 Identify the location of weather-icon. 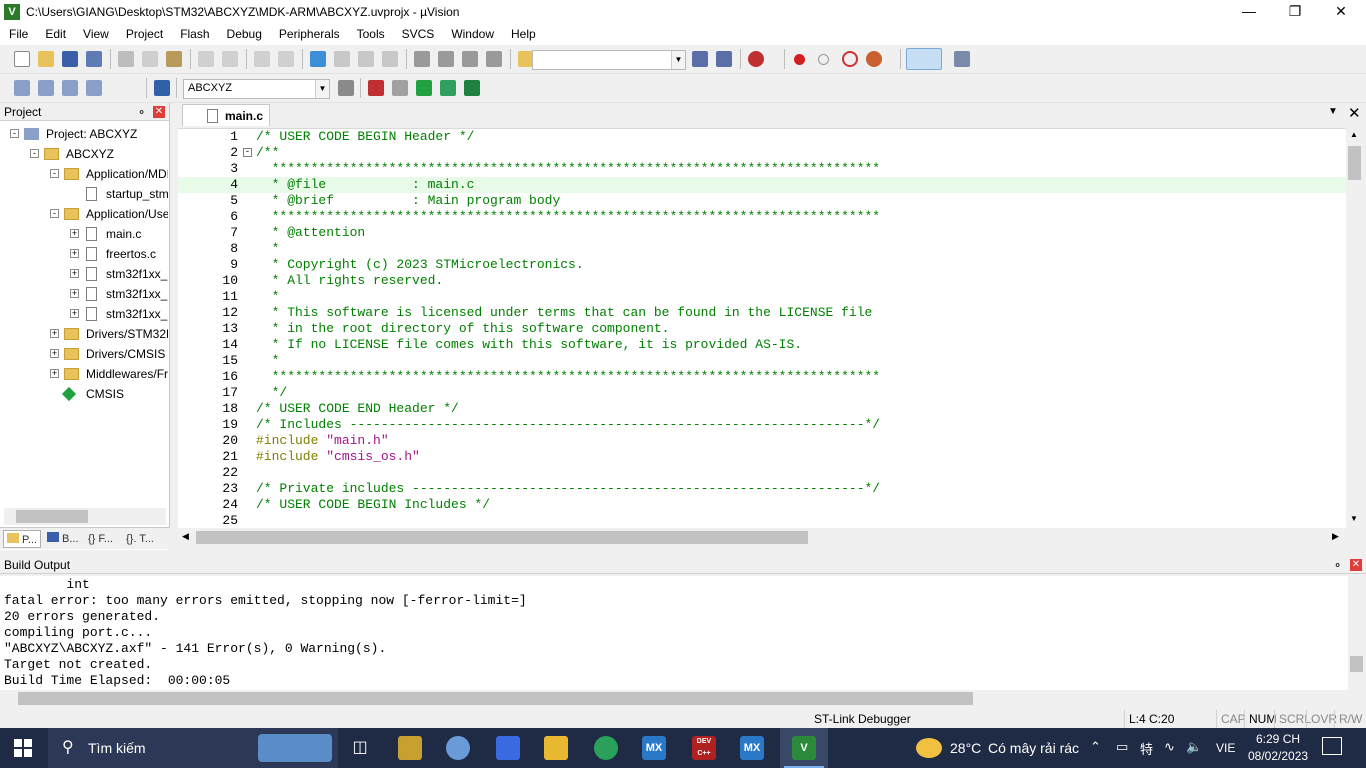
(929, 748).